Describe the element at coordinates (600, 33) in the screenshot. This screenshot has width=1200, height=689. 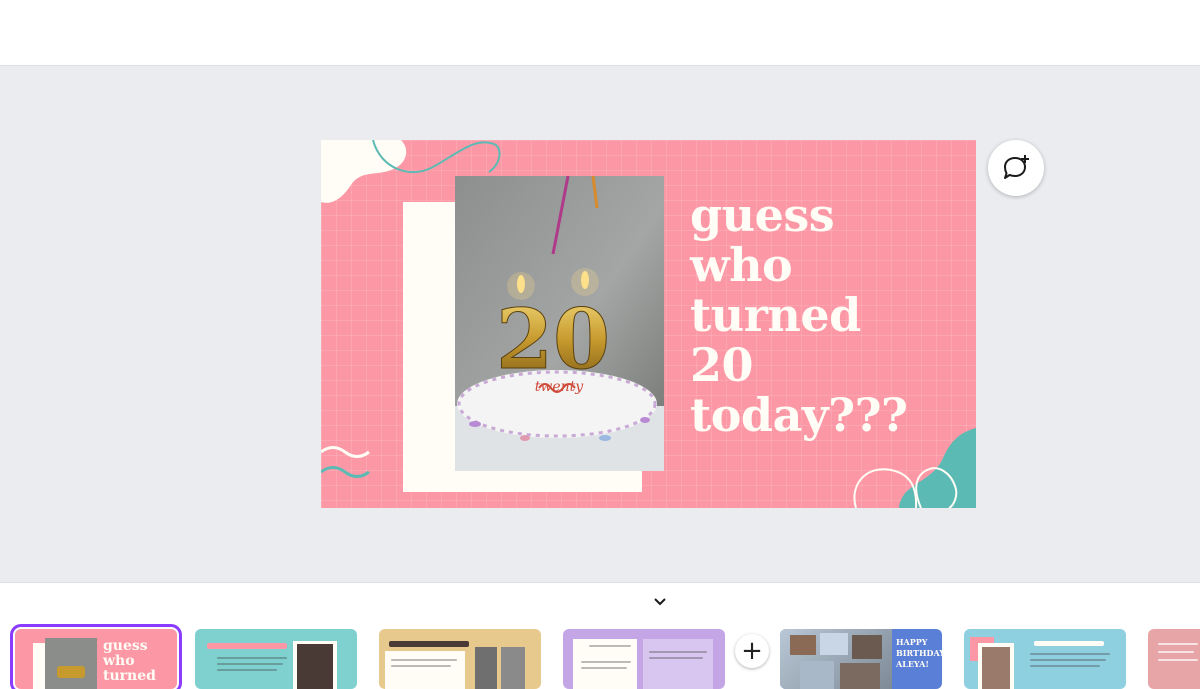
I see `top-toolbar` at that location.